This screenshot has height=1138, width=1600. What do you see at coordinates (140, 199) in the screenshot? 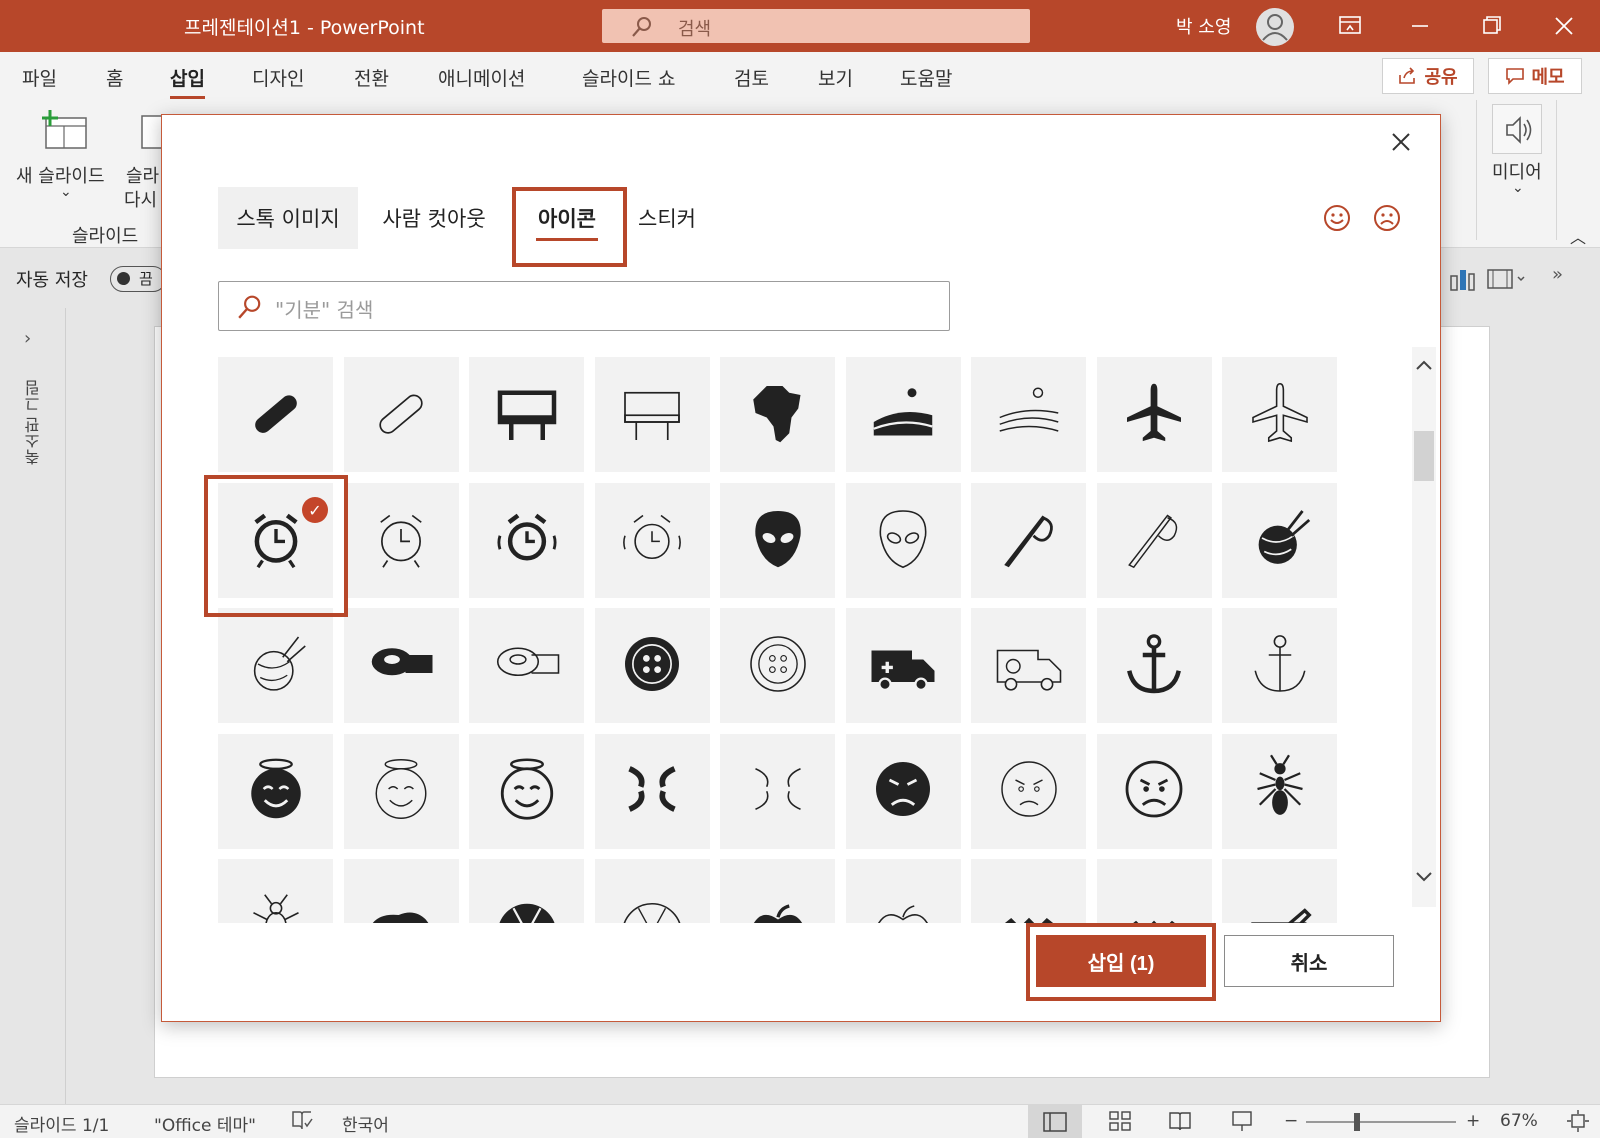
I see `reuse-slides-label-2: 다시` at bounding box center [140, 199].